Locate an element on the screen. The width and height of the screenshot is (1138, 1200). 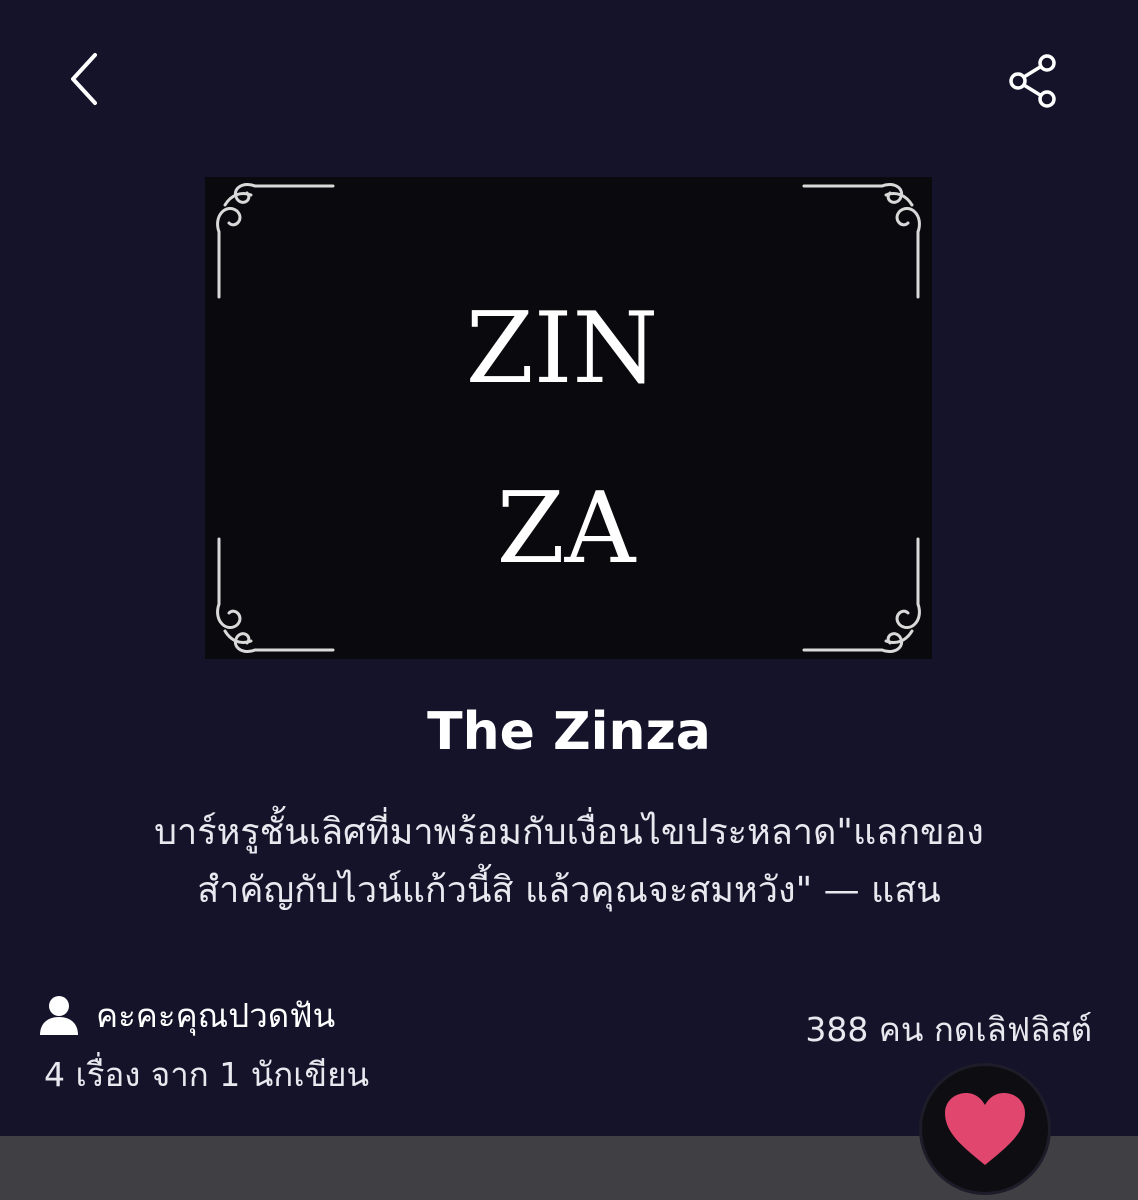
heart-icon is located at coordinates (985, 1129).